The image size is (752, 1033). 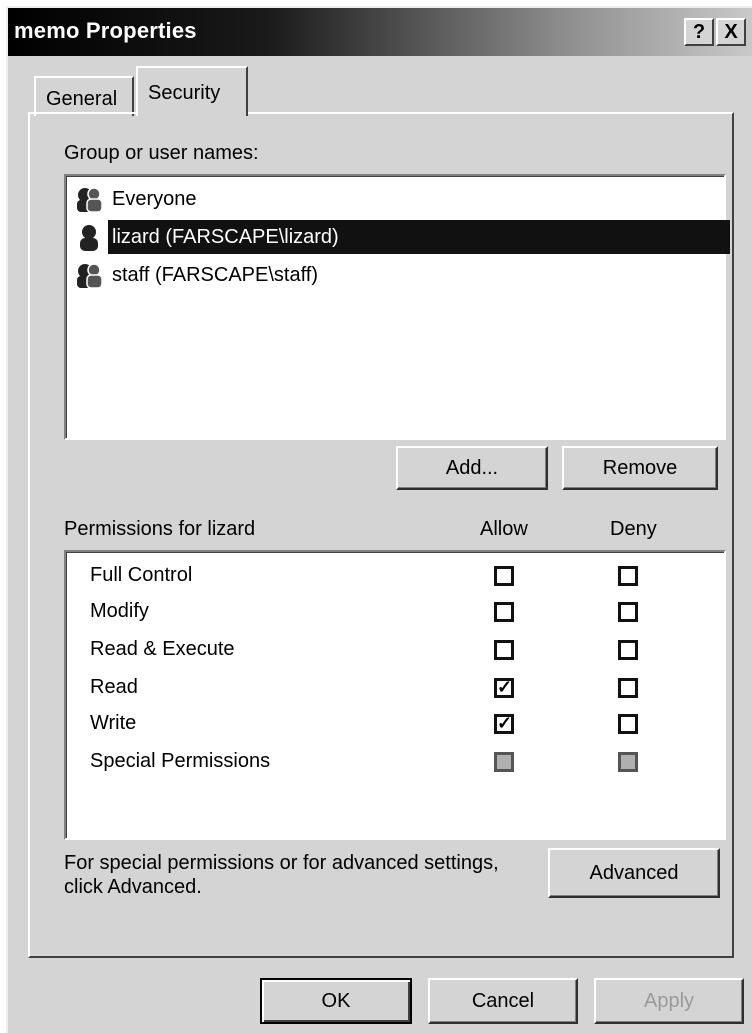 I want to click on perm-read-execute-label: Read & Execute, so click(x=162, y=649).